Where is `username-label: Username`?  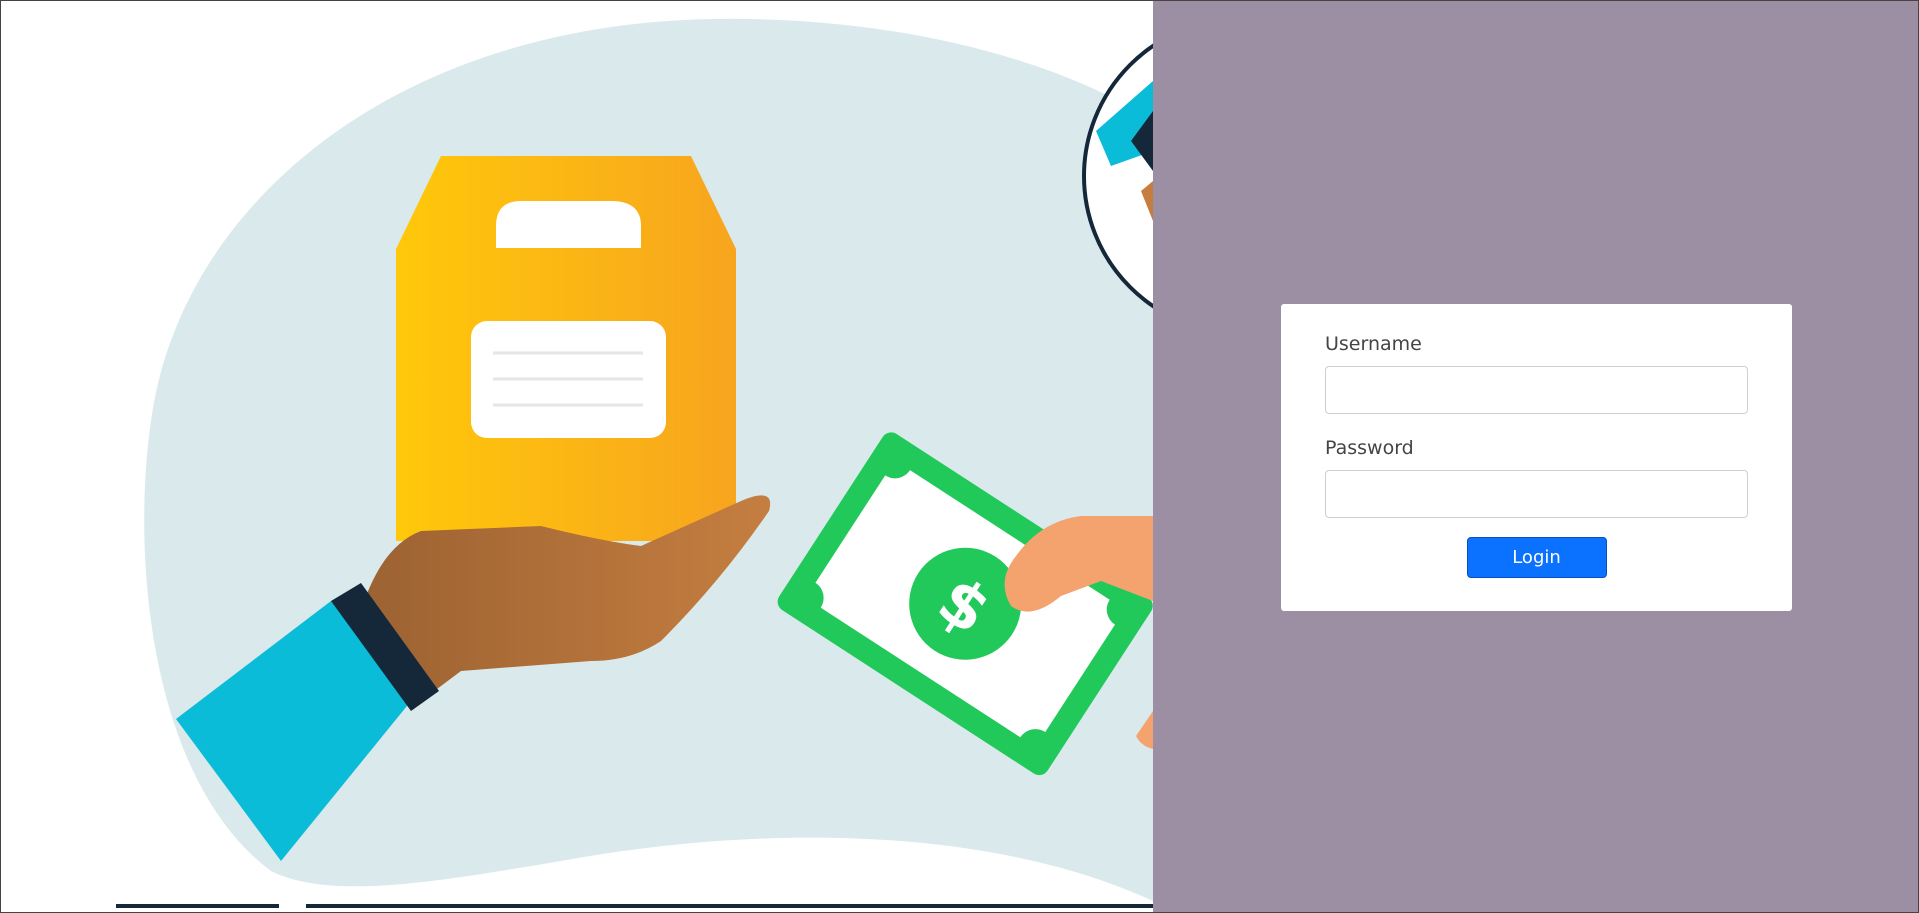 username-label: Username is located at coordinates (1373, 344).